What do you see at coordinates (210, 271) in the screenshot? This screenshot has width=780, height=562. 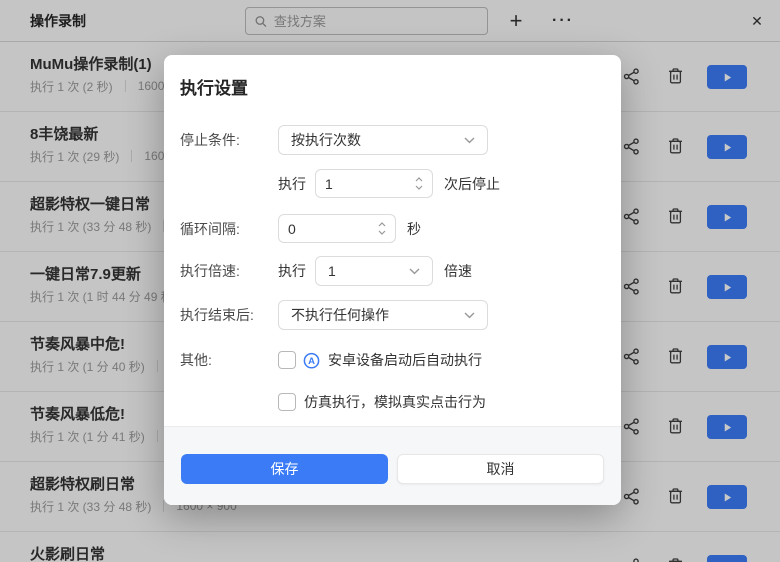 I see `speed-label: 执行倍速:` at bounding box center [210, 271].